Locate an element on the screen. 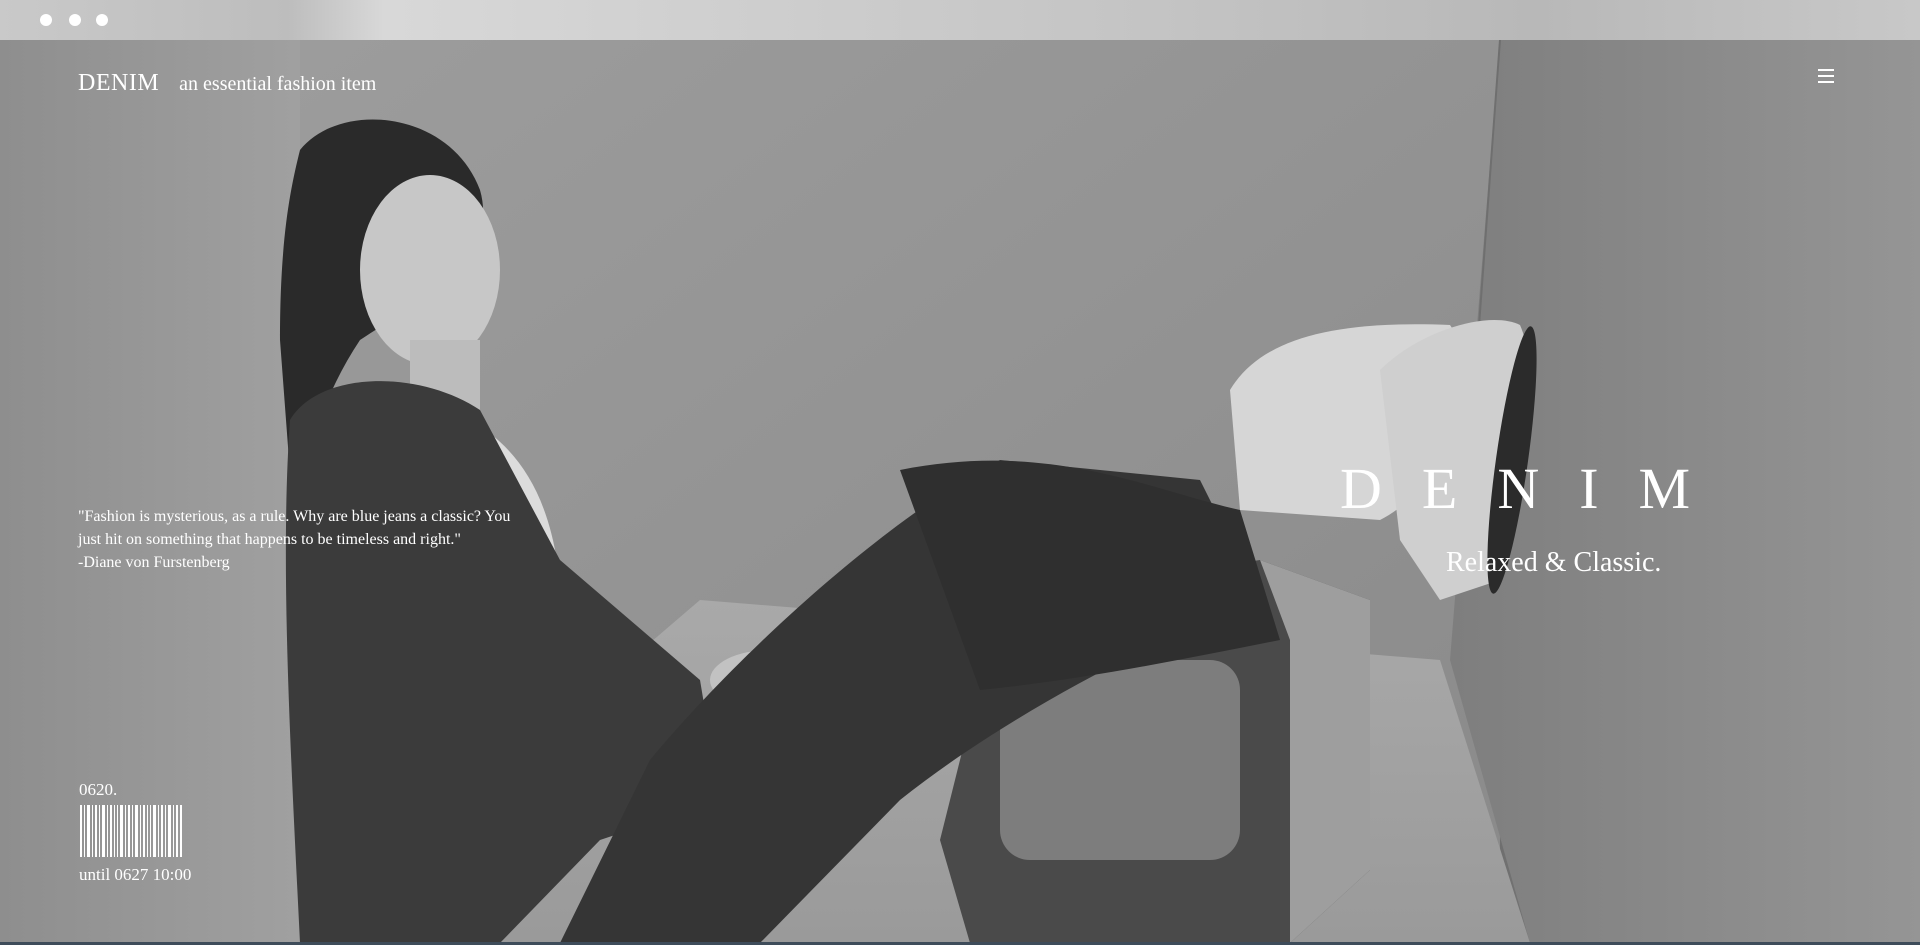 This screenshot has height=945, width=1920. barcode-icon is located at coordinates (131, 831).